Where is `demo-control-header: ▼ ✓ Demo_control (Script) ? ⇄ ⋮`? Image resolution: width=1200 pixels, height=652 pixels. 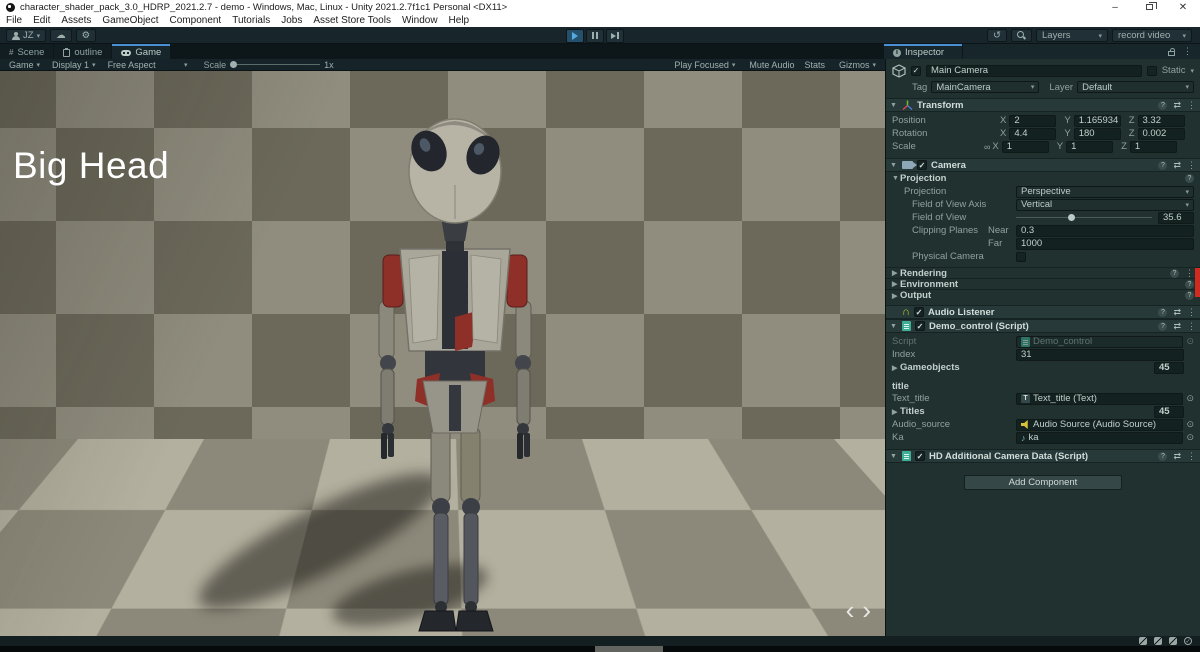
demo-control-header: ▼ ✓ Demo_control (Script) ? ⇄ ⋮ is located at coordinates (1043, 326).